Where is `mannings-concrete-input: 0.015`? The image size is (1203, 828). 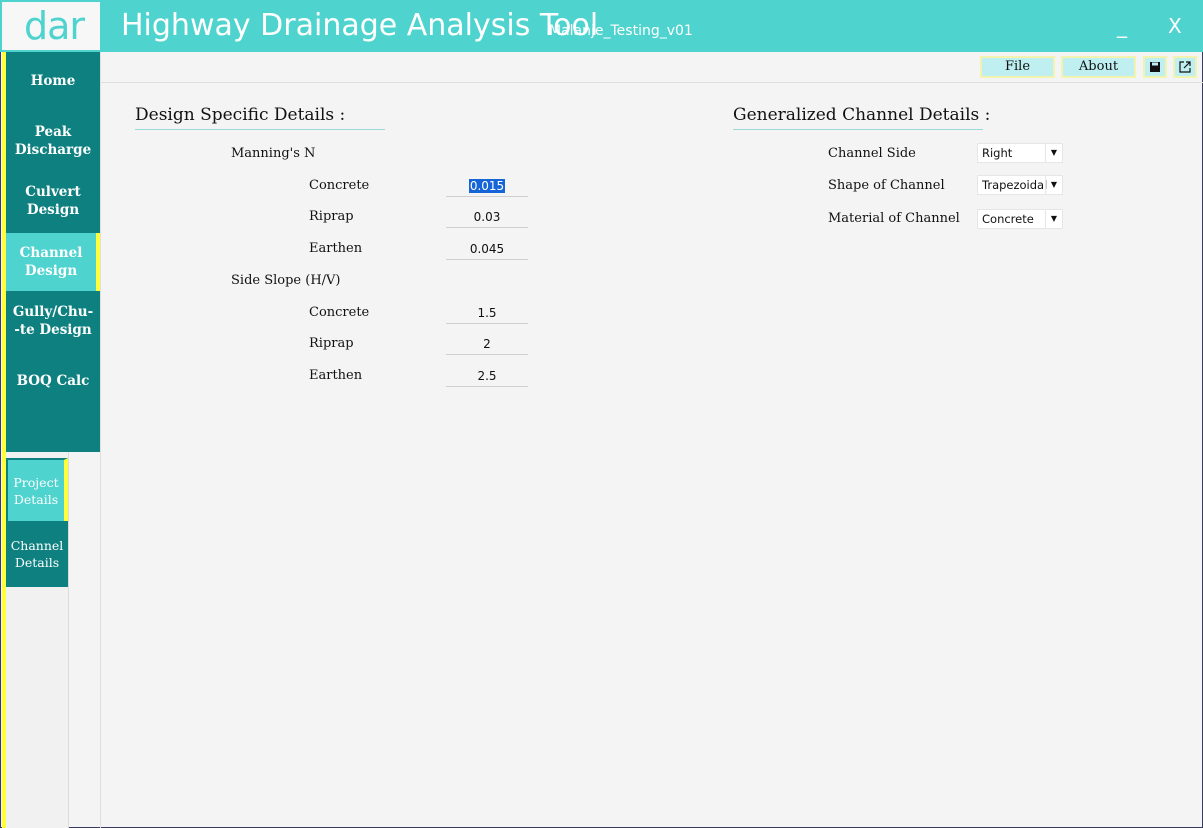
mannings-concrete-input: 0.015 is located at coordinates (487, 186).